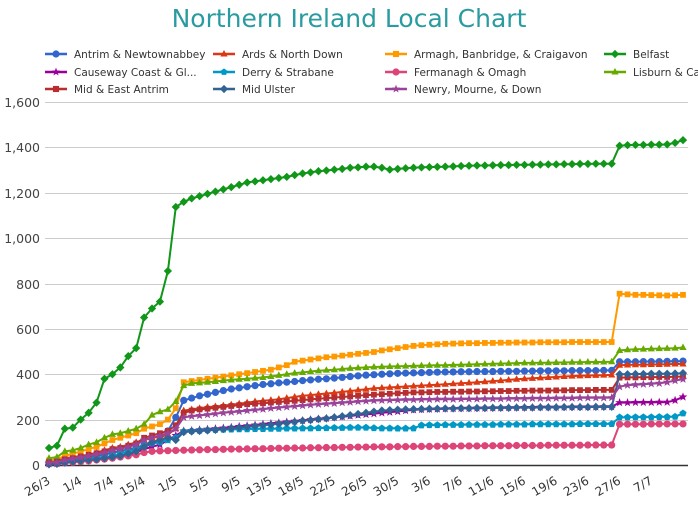  I want to click on legend-label: Newry, Mourne, & Down, so click(477, 90).